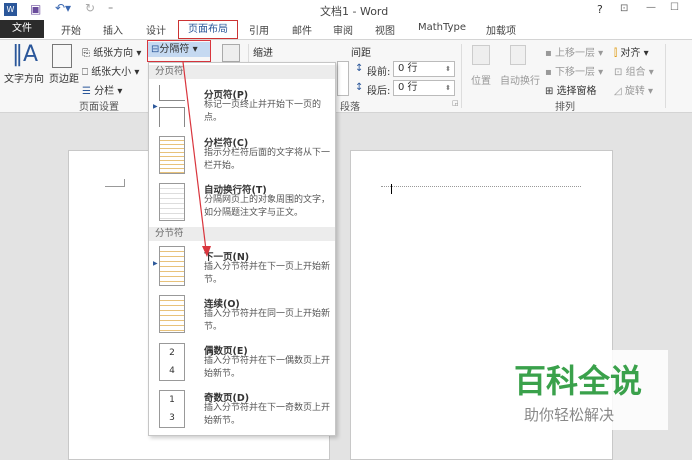 The height and width of the screenshot is (460, 692). I want to click on watermark: 百科全说 助你轻松解决, so click(584, 390).